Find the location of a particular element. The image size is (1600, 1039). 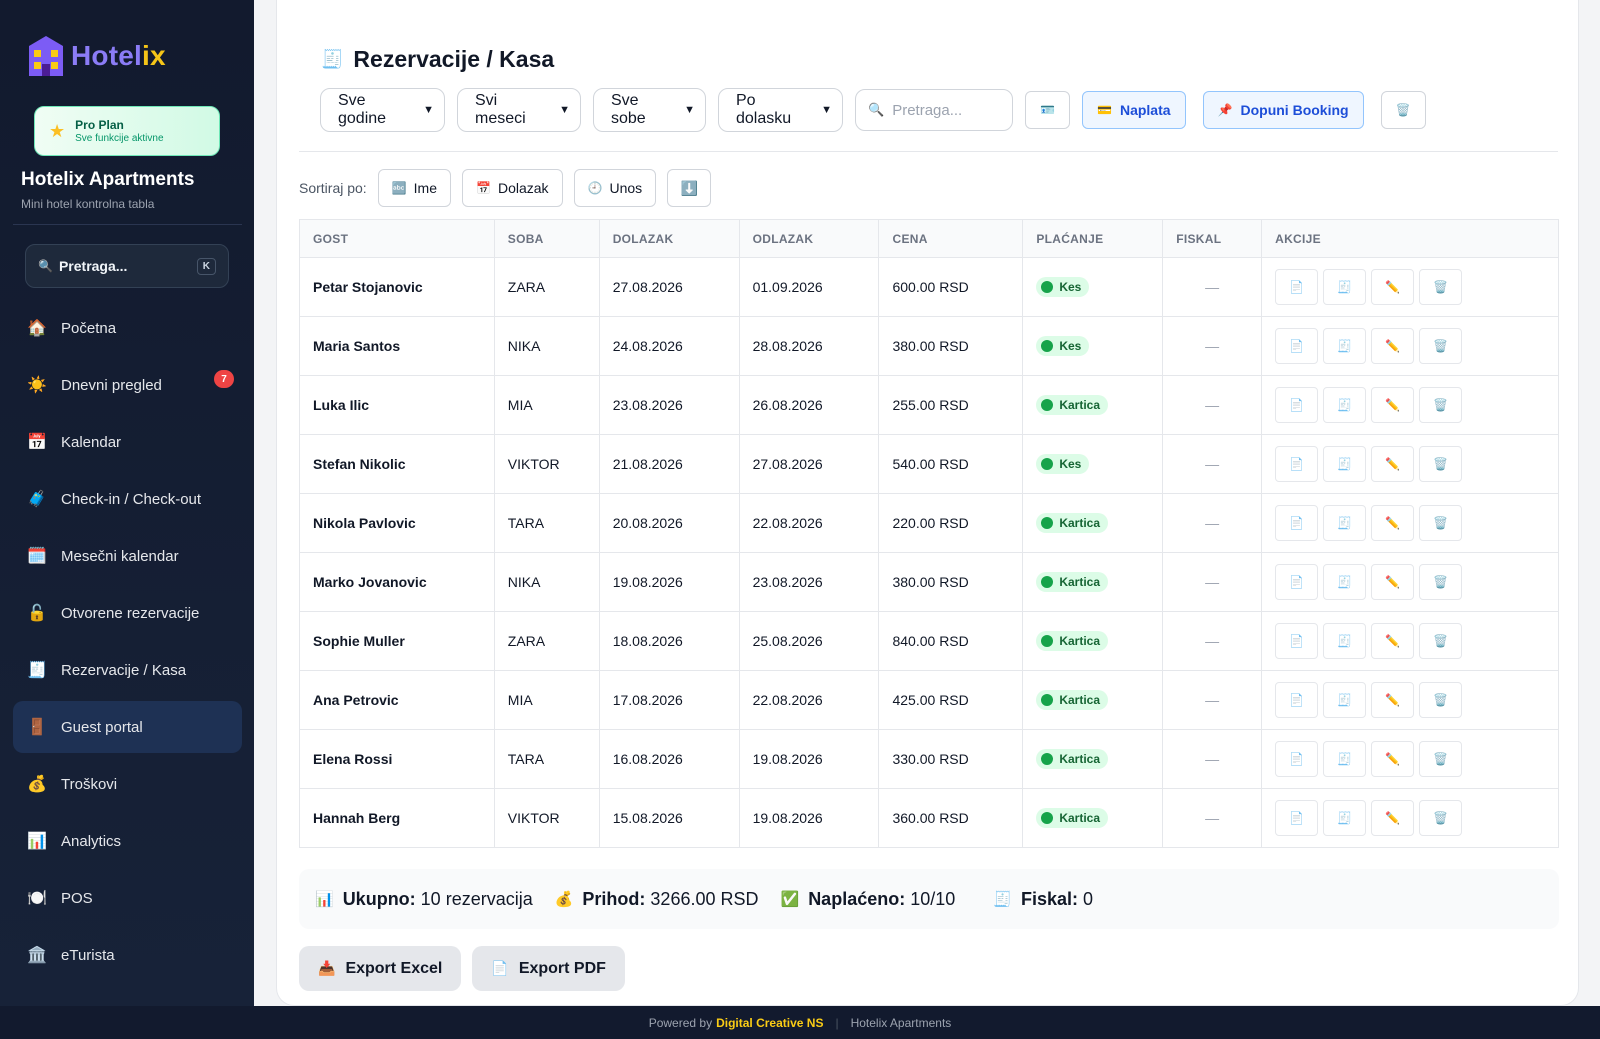

order-select: Po dolasku ▼ is located at coordinates (780, 110).